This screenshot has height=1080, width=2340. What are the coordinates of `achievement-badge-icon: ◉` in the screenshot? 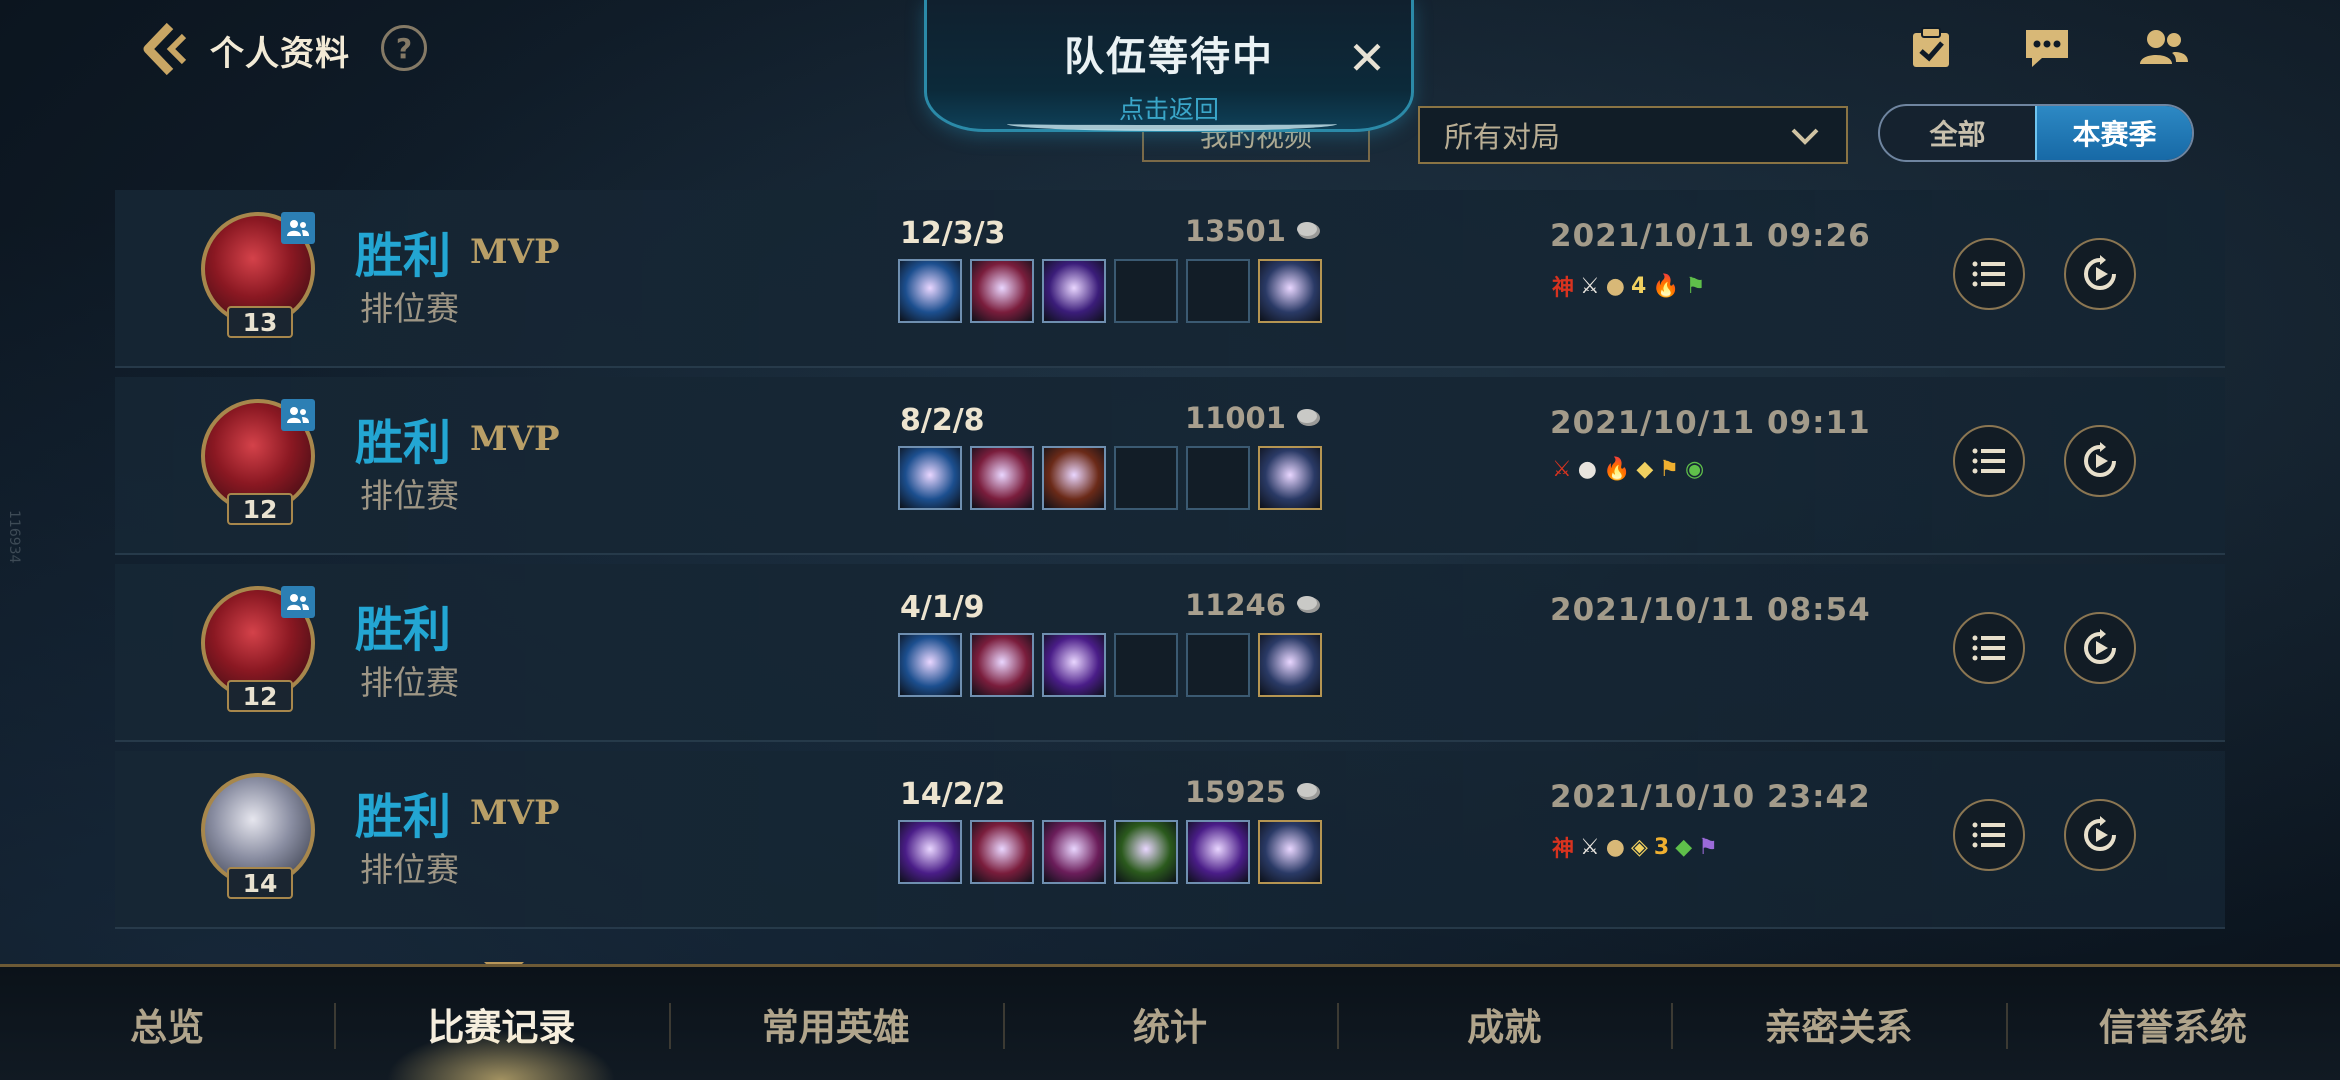 It's located at (1695, 469).